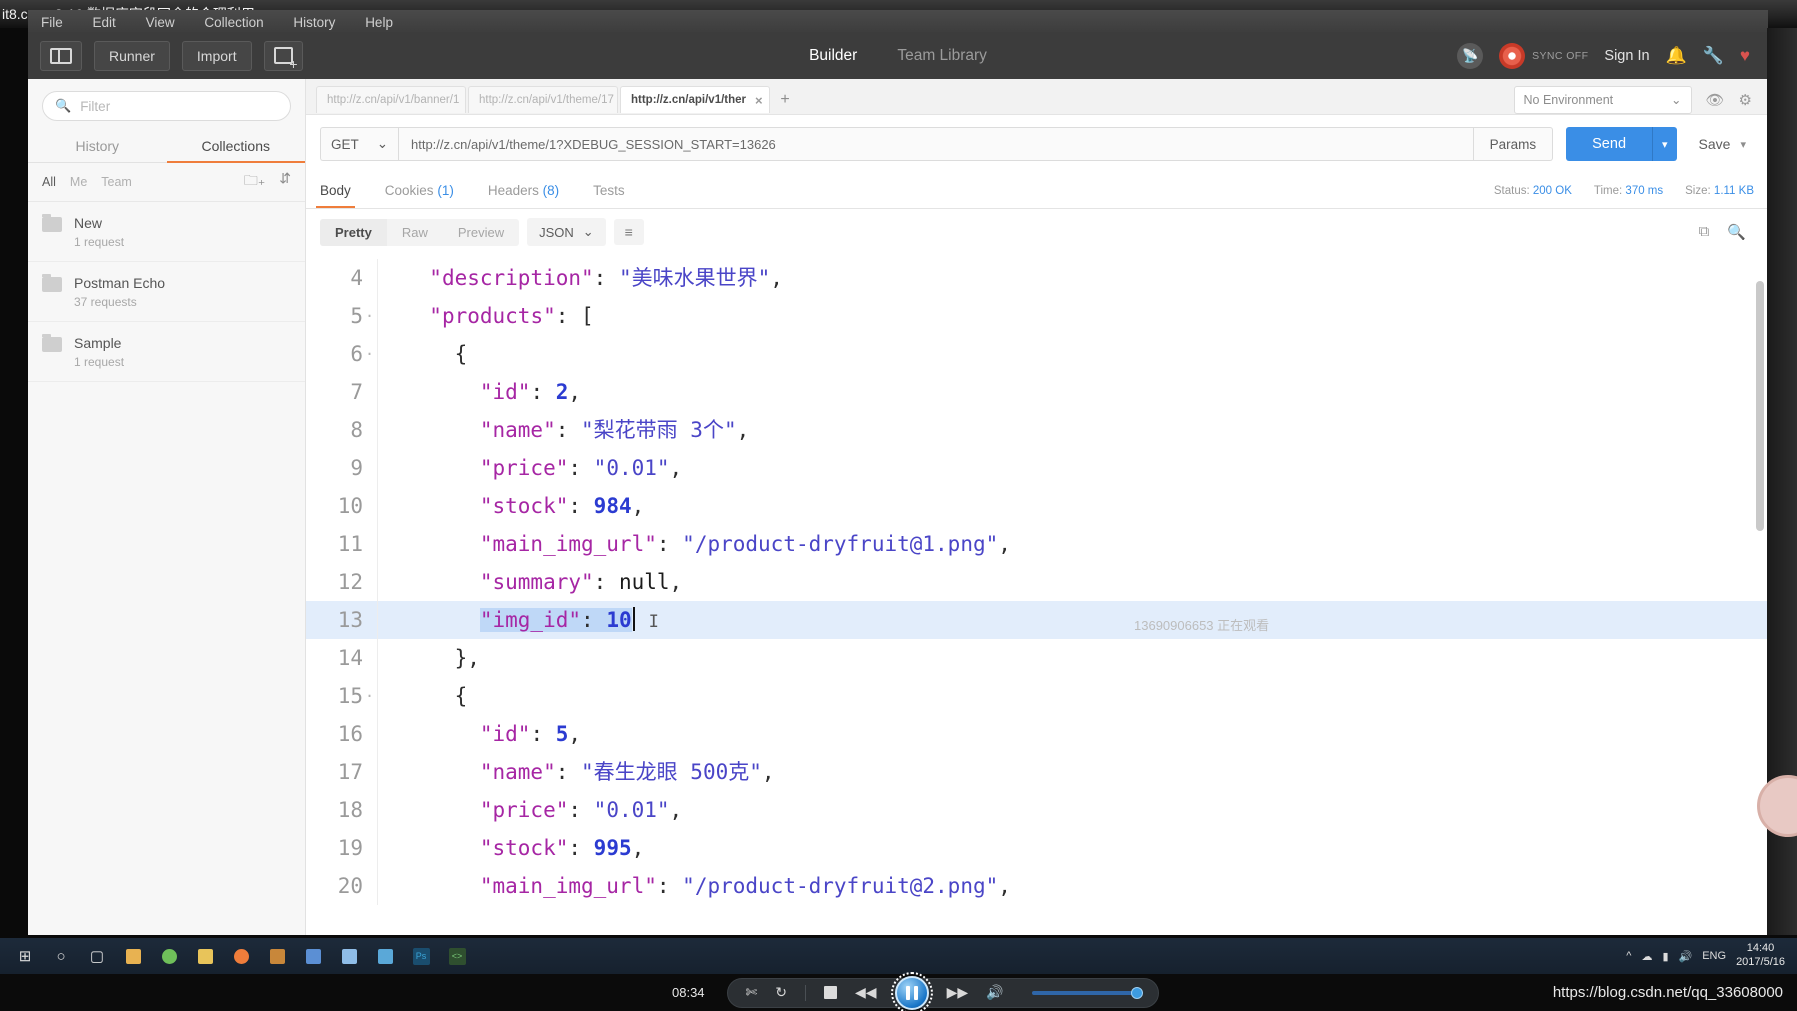 This screenshot has width=1797, height=1011. What do you see at coordinates (61, 956) in the screenshot?
I see `search-icon: ○` at bounding box center [61, 956].